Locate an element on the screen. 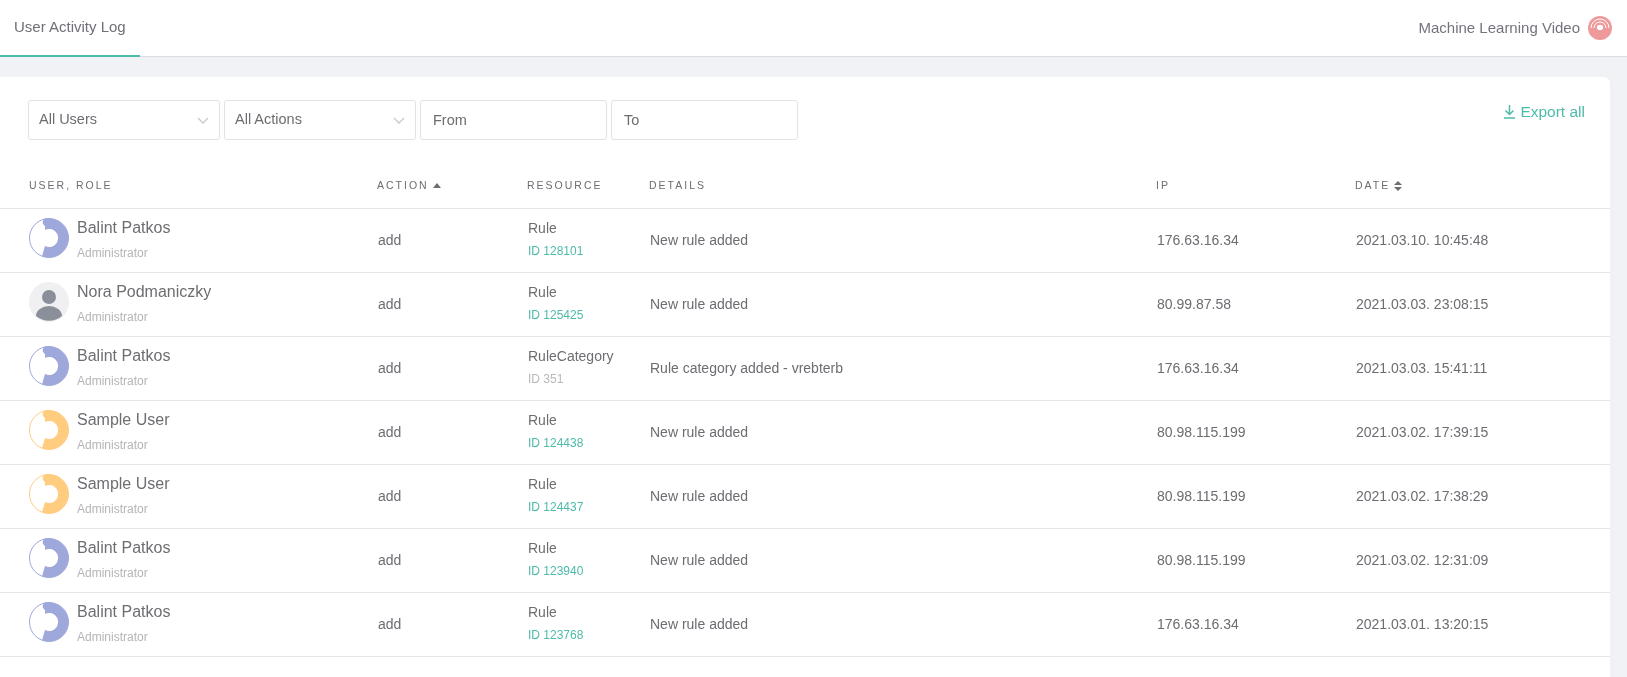 The width and height of the screenshot is (1627, 677). select-field: All Users is located at coordinates (124, 120).